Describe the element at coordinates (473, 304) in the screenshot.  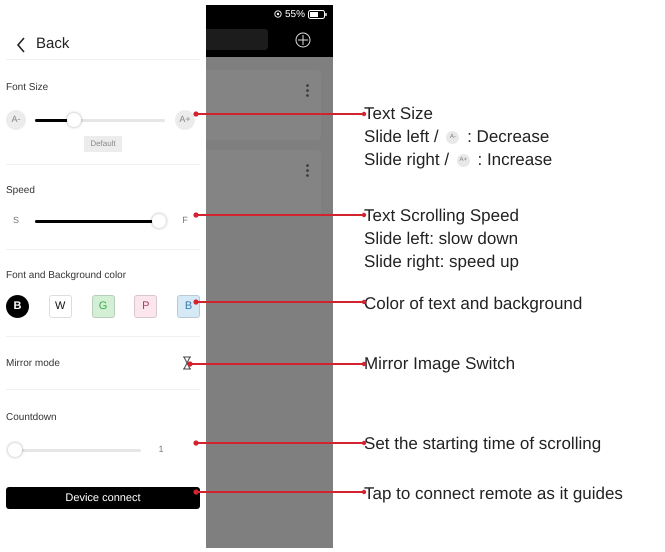
I see `annotation-text: Color of text and background` at that location.